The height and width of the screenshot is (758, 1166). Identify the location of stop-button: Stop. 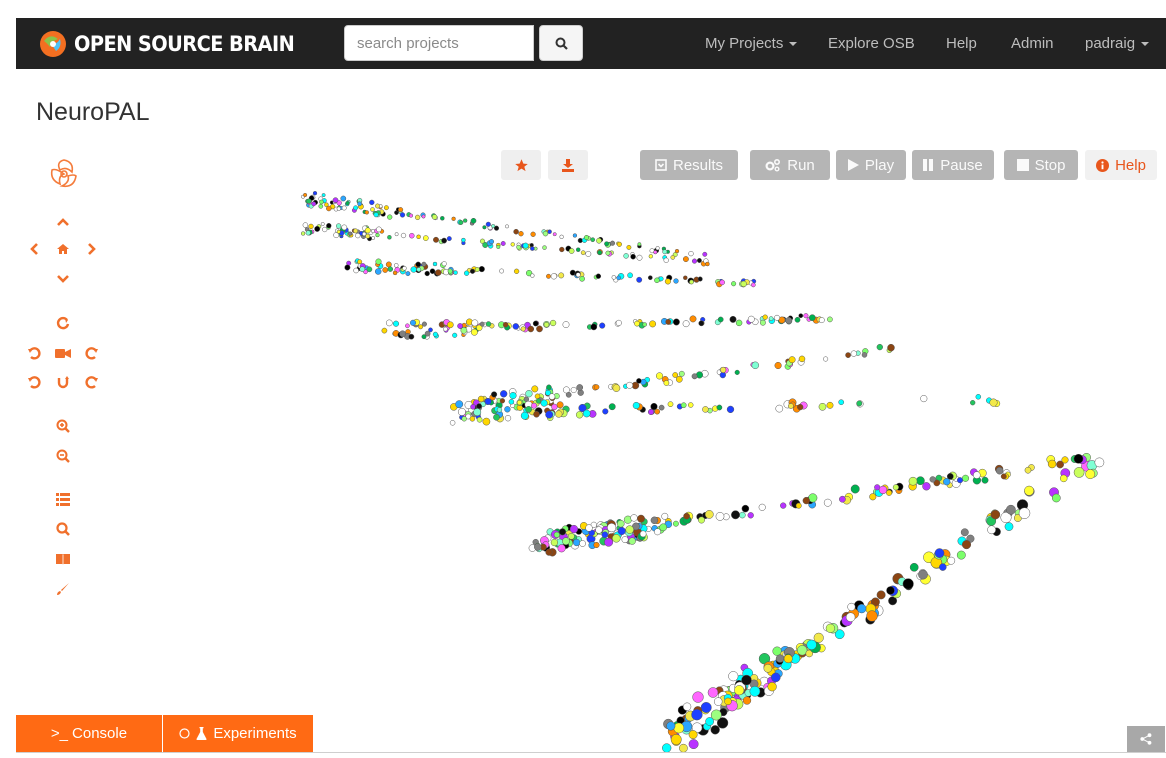
(1041, 165).